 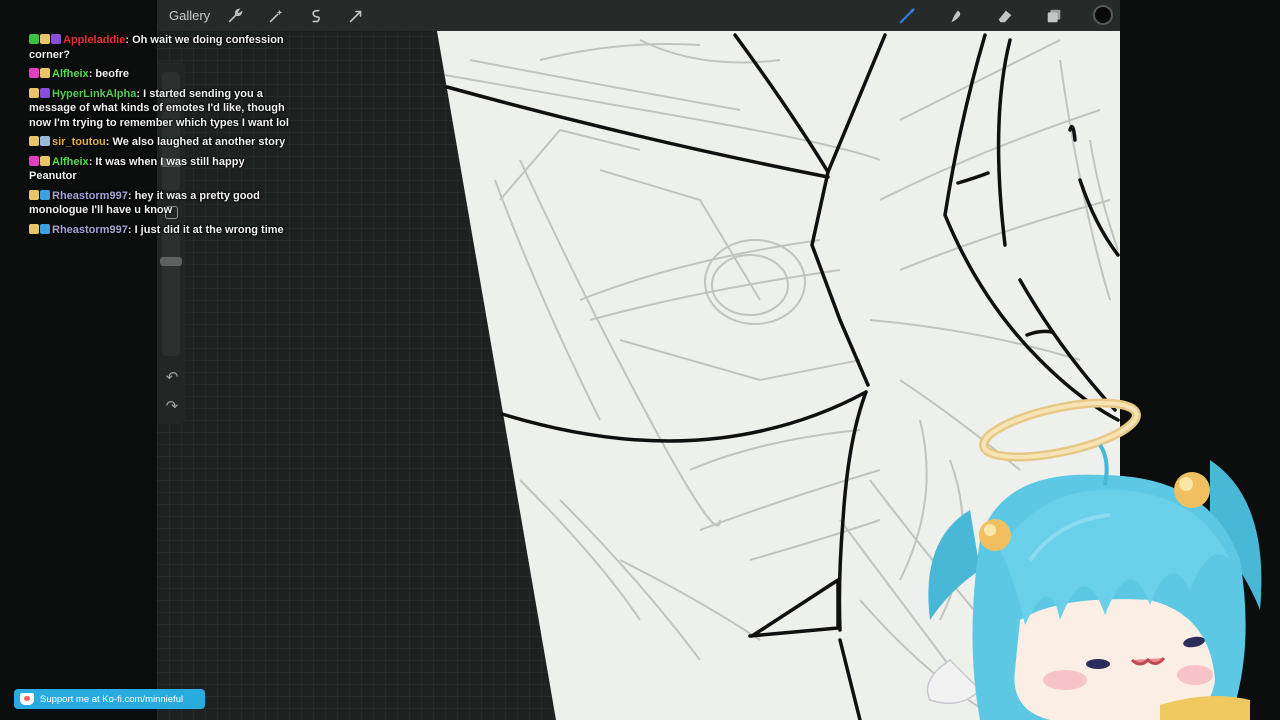 I want to click on redo-icon: ↷, so click(x=172, y=407).